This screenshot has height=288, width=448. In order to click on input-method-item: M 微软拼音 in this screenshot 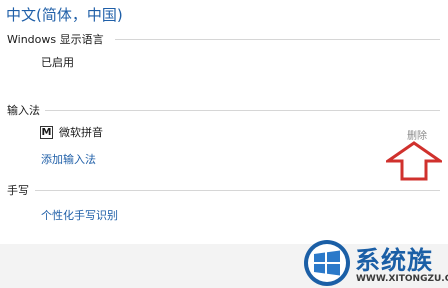, I will do `click(71, 132)`.